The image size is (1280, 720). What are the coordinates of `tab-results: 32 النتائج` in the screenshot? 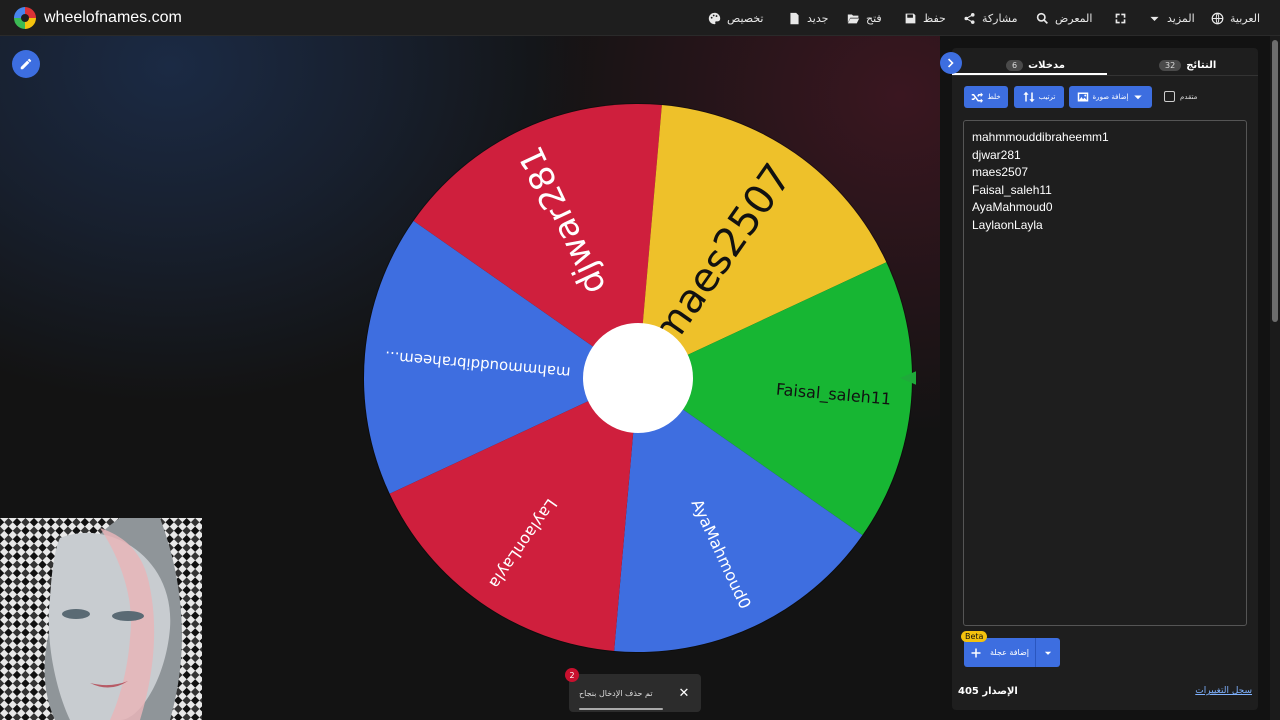 It's located at (1187, 65).